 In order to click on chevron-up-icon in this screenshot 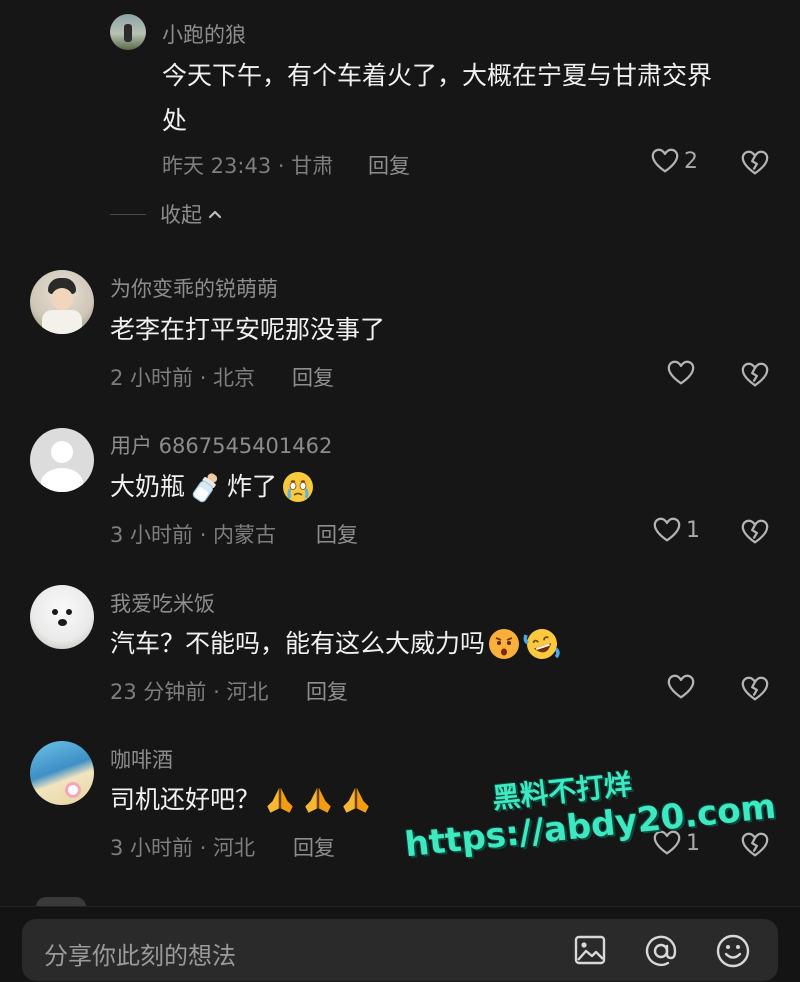, I will do `click(215, 214)`.